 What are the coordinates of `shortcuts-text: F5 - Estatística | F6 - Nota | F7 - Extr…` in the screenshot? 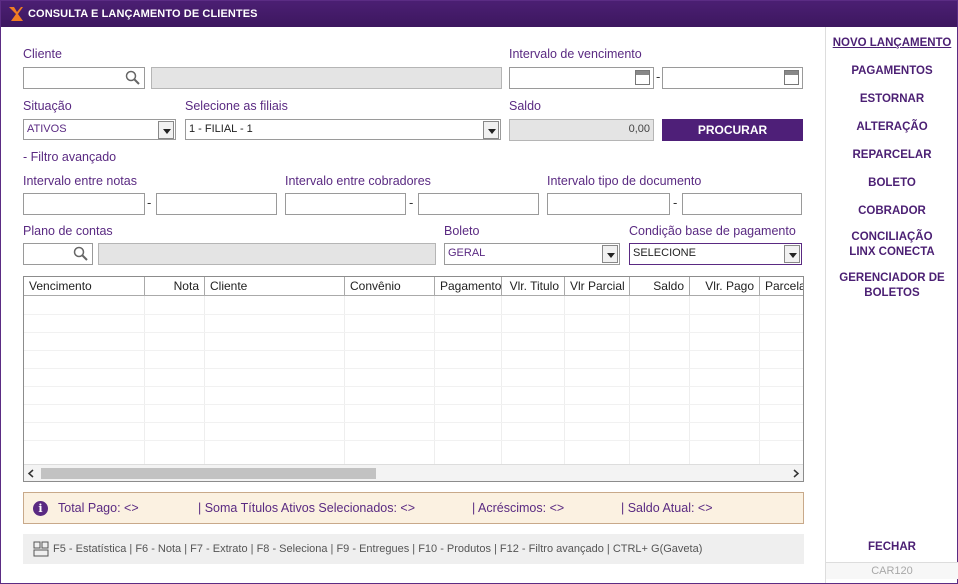 It's located at (378, 549).